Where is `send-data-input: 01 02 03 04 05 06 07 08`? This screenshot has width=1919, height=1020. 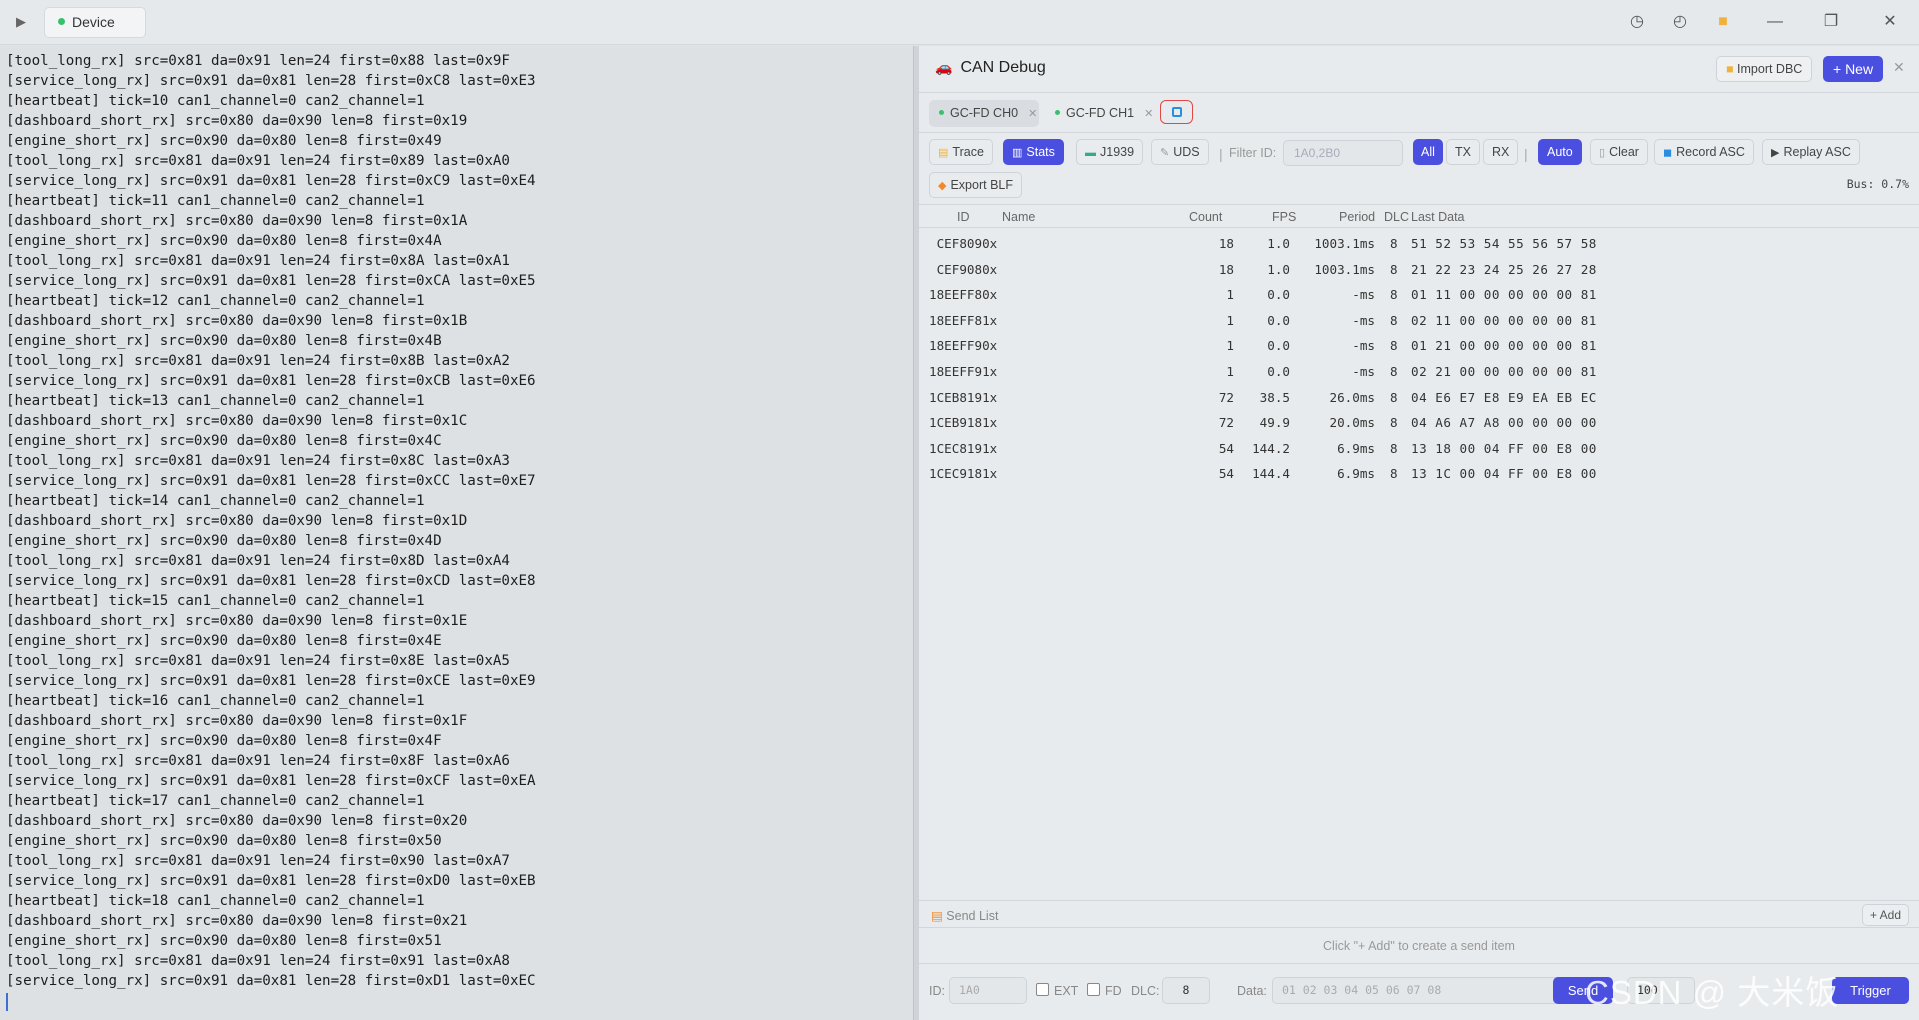
send-data-input: 01 02 03 04 05 06 07 08 is located at coordinates (1417, 990).